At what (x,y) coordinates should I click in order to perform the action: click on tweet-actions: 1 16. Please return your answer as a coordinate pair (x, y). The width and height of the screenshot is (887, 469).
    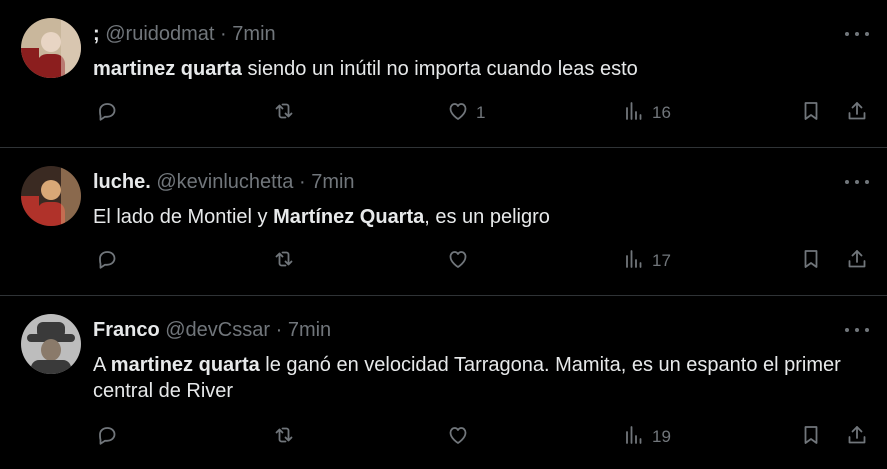
    Looking at the image, I should click on (443, 113).